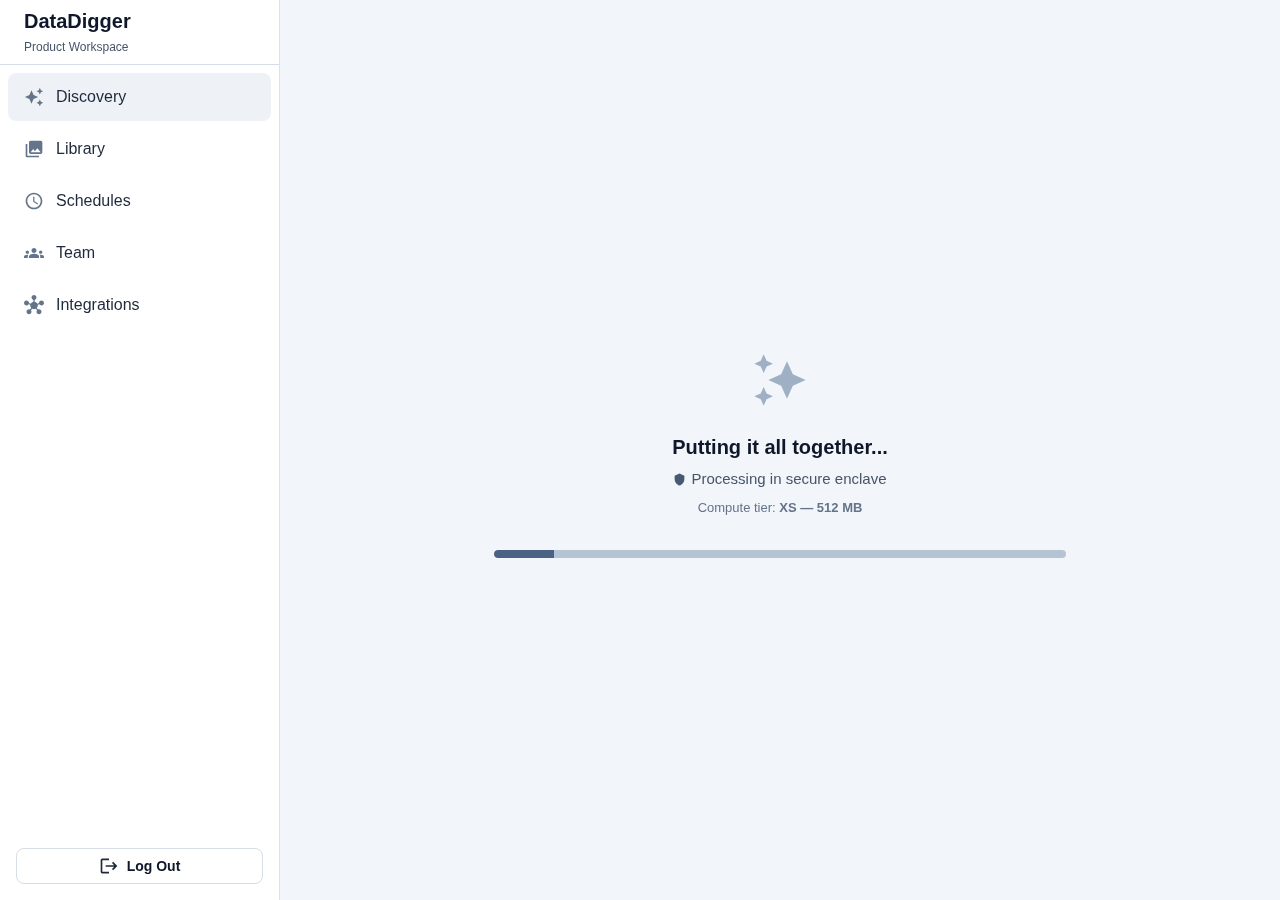  Describe the element at coordinates (139, 866) in the screenshot. I see `logout-button: Log Out` at that location.